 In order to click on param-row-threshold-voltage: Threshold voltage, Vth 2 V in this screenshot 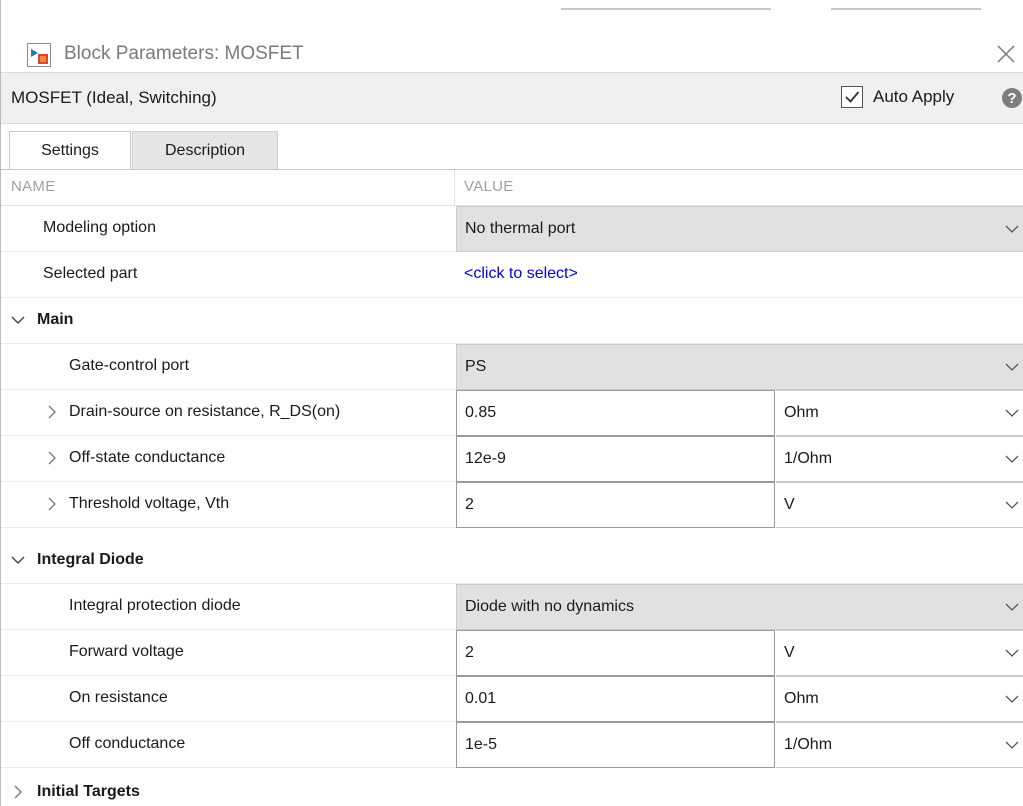, I will do `click(512, 505)`.